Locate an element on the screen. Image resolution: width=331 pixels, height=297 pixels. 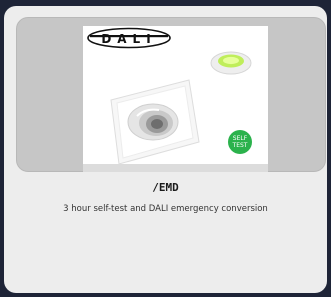
badge-line-1: SELF is located at coordinates (240, 138).